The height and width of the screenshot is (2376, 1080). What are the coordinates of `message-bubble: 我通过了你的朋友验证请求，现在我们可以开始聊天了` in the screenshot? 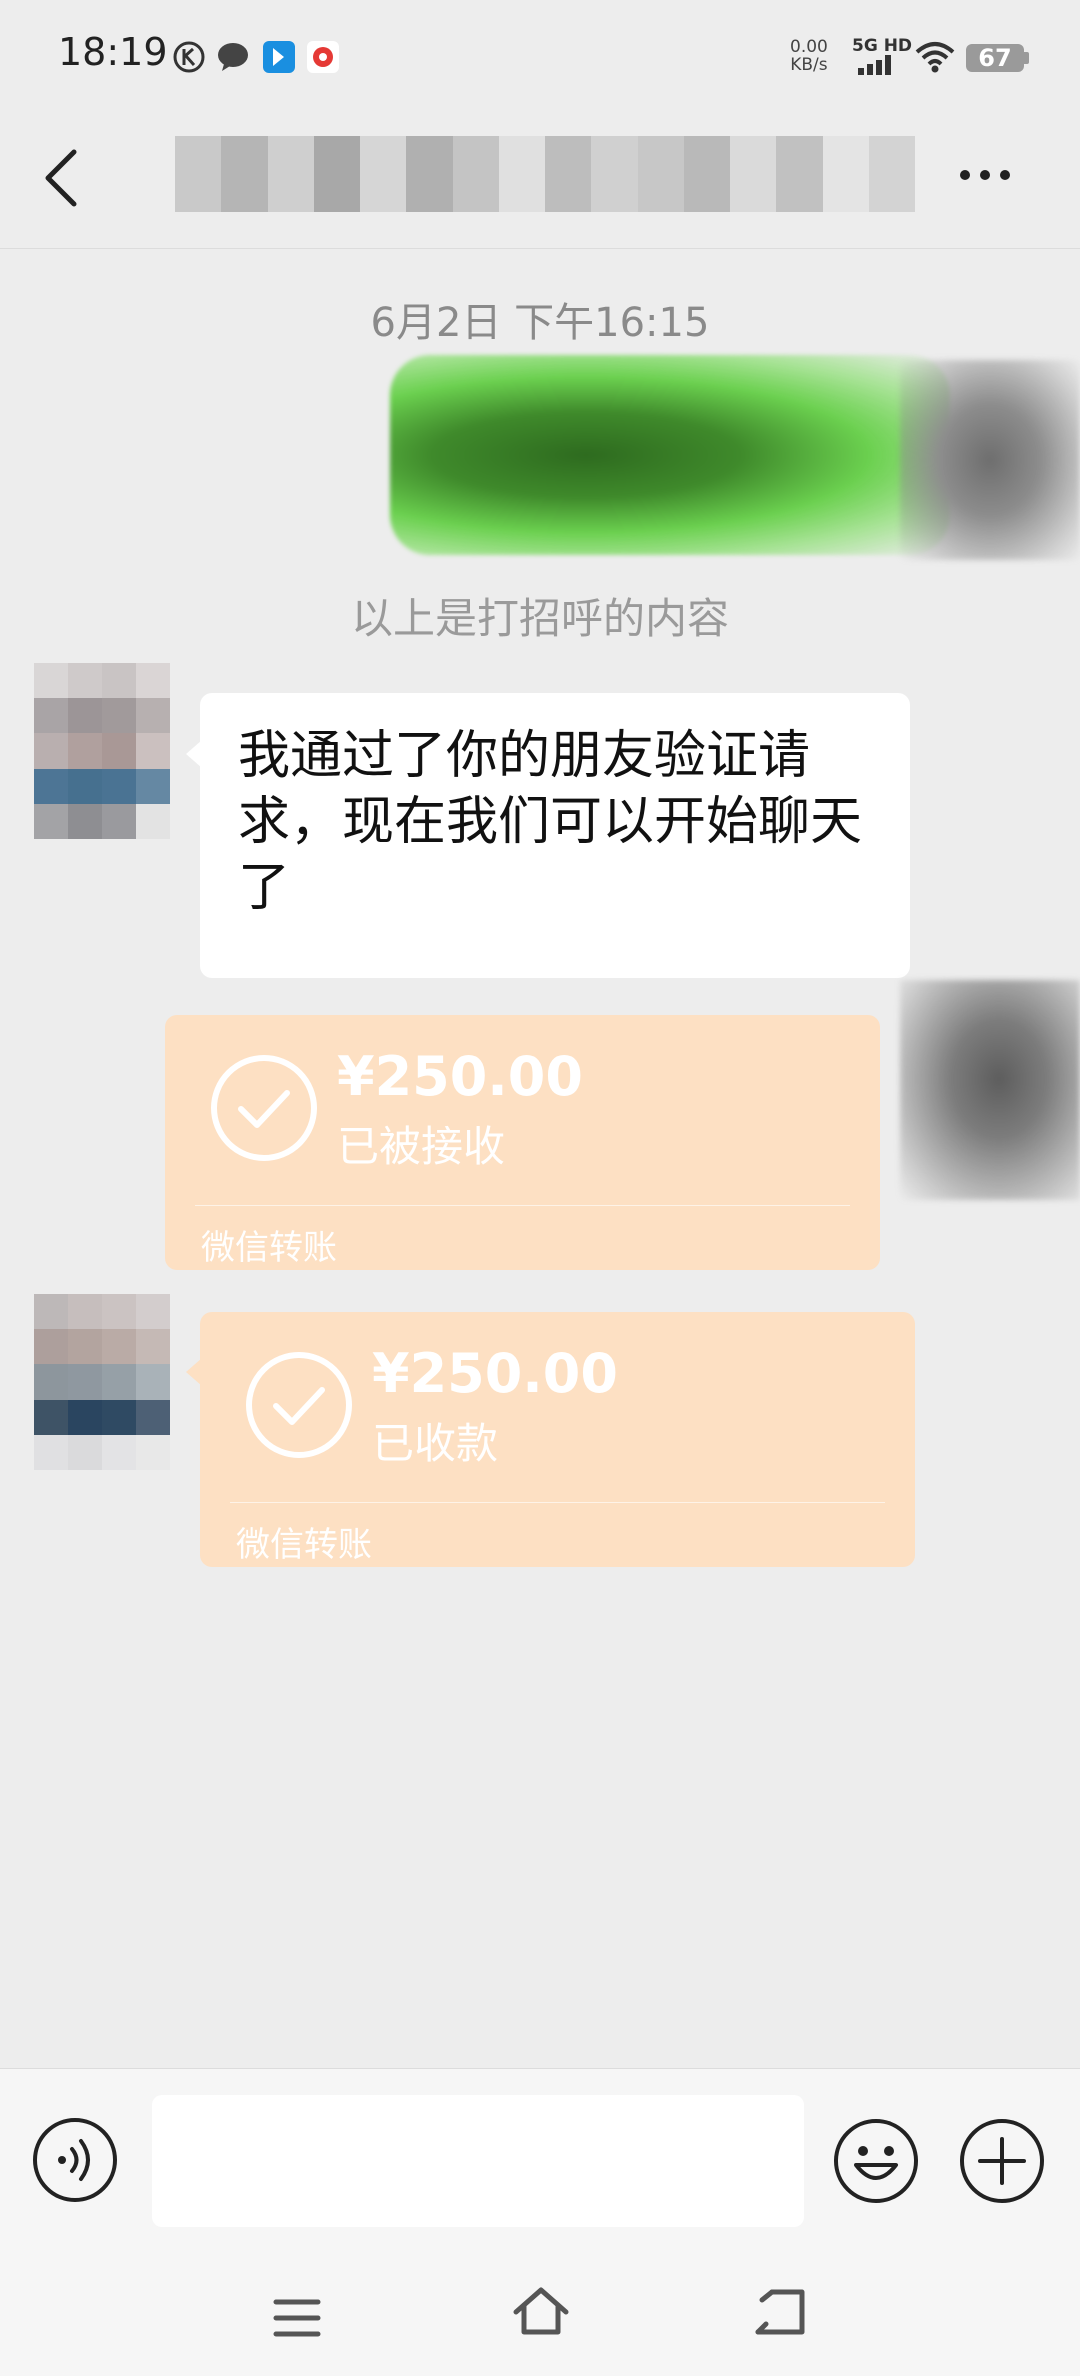 It's located at (555, 835).